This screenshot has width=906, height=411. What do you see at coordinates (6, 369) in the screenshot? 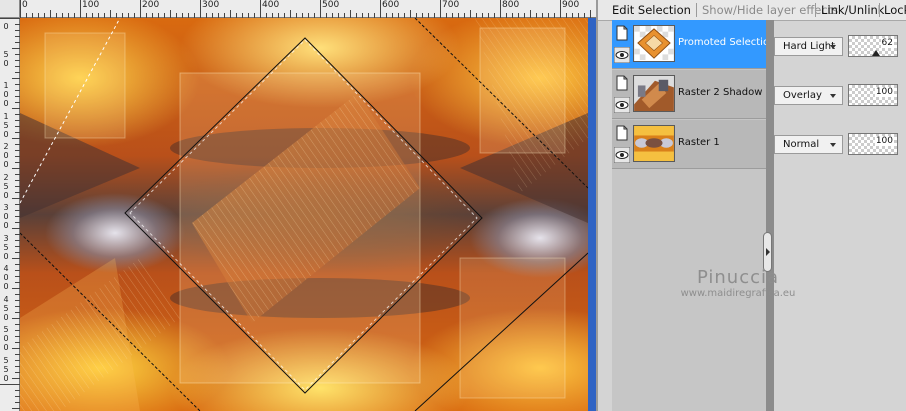
I see `ruler-label: 550` at bounding box center [6, 369].